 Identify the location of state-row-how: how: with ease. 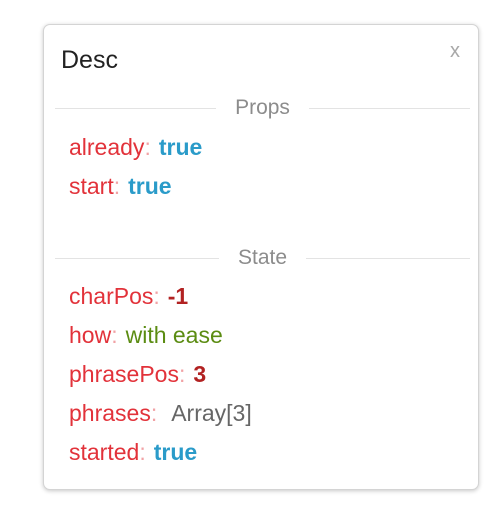
(146, 335).